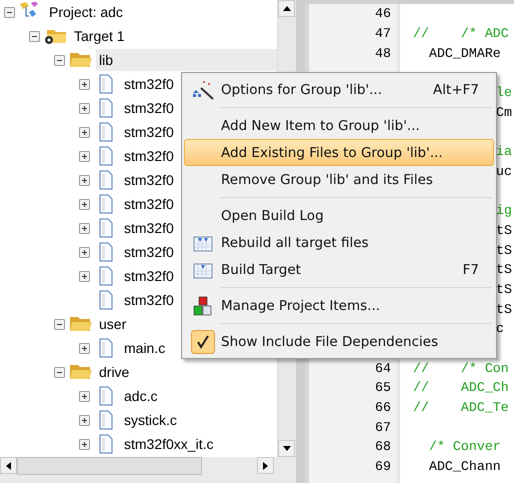 This screenshot has width=514, height=483. I want to click on blocks-icon, so click(203, 306).